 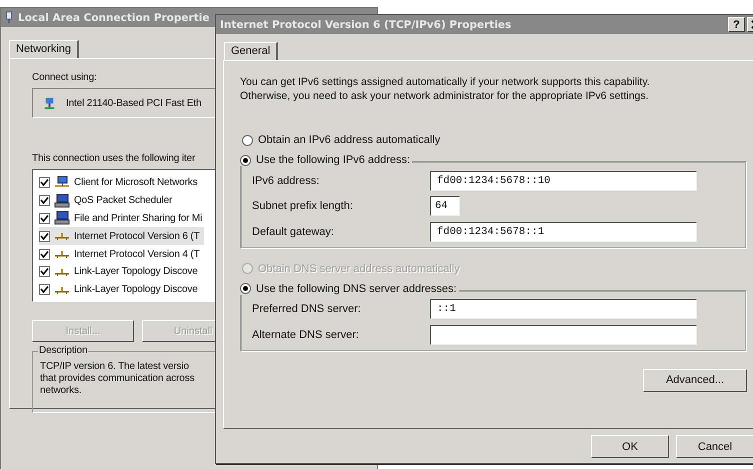 I want to click on list-item: QoS Packet Scheduler, so click(x=107, y=201).